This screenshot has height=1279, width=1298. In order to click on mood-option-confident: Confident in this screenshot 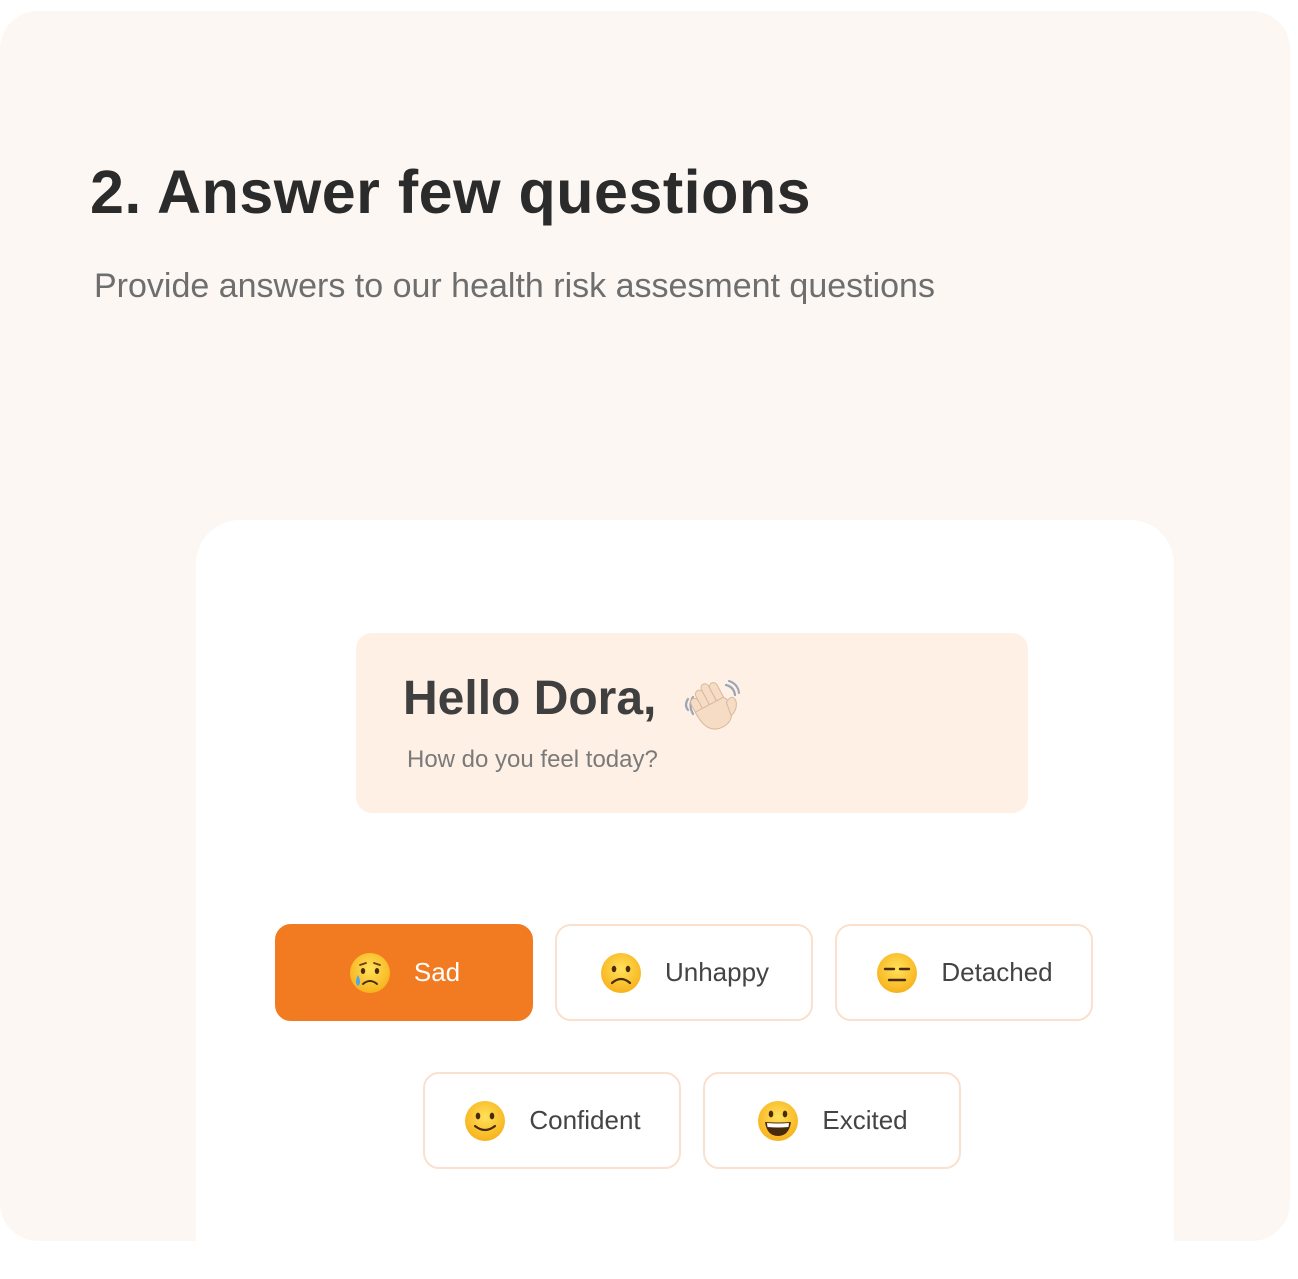, I will do `click(552, 1120)`.